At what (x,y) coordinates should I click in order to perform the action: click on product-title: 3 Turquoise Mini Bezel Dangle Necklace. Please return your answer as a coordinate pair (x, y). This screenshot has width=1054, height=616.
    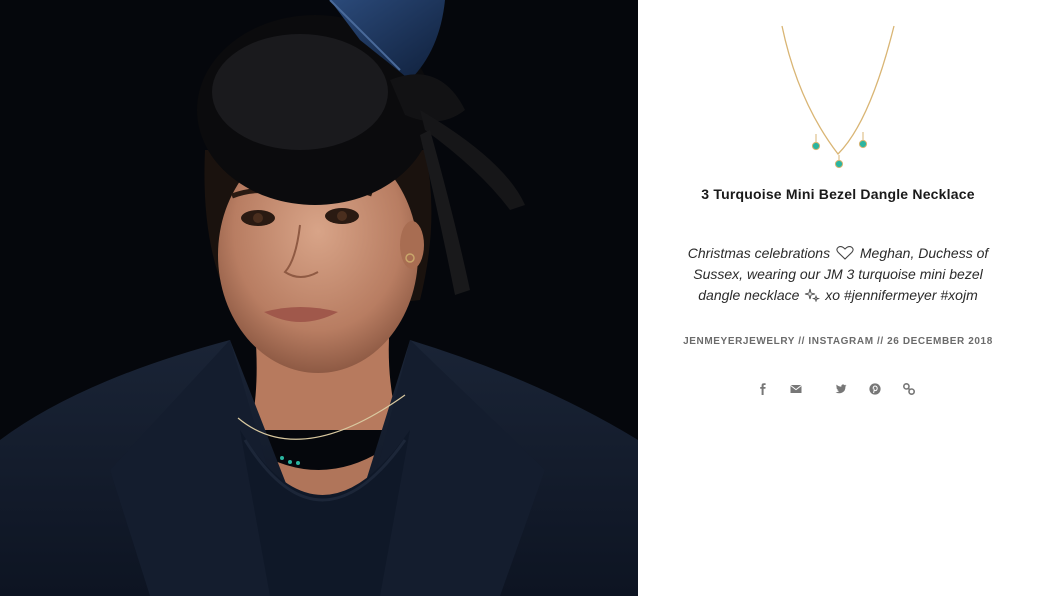
    Looking at the image, I should click on (838, 194).